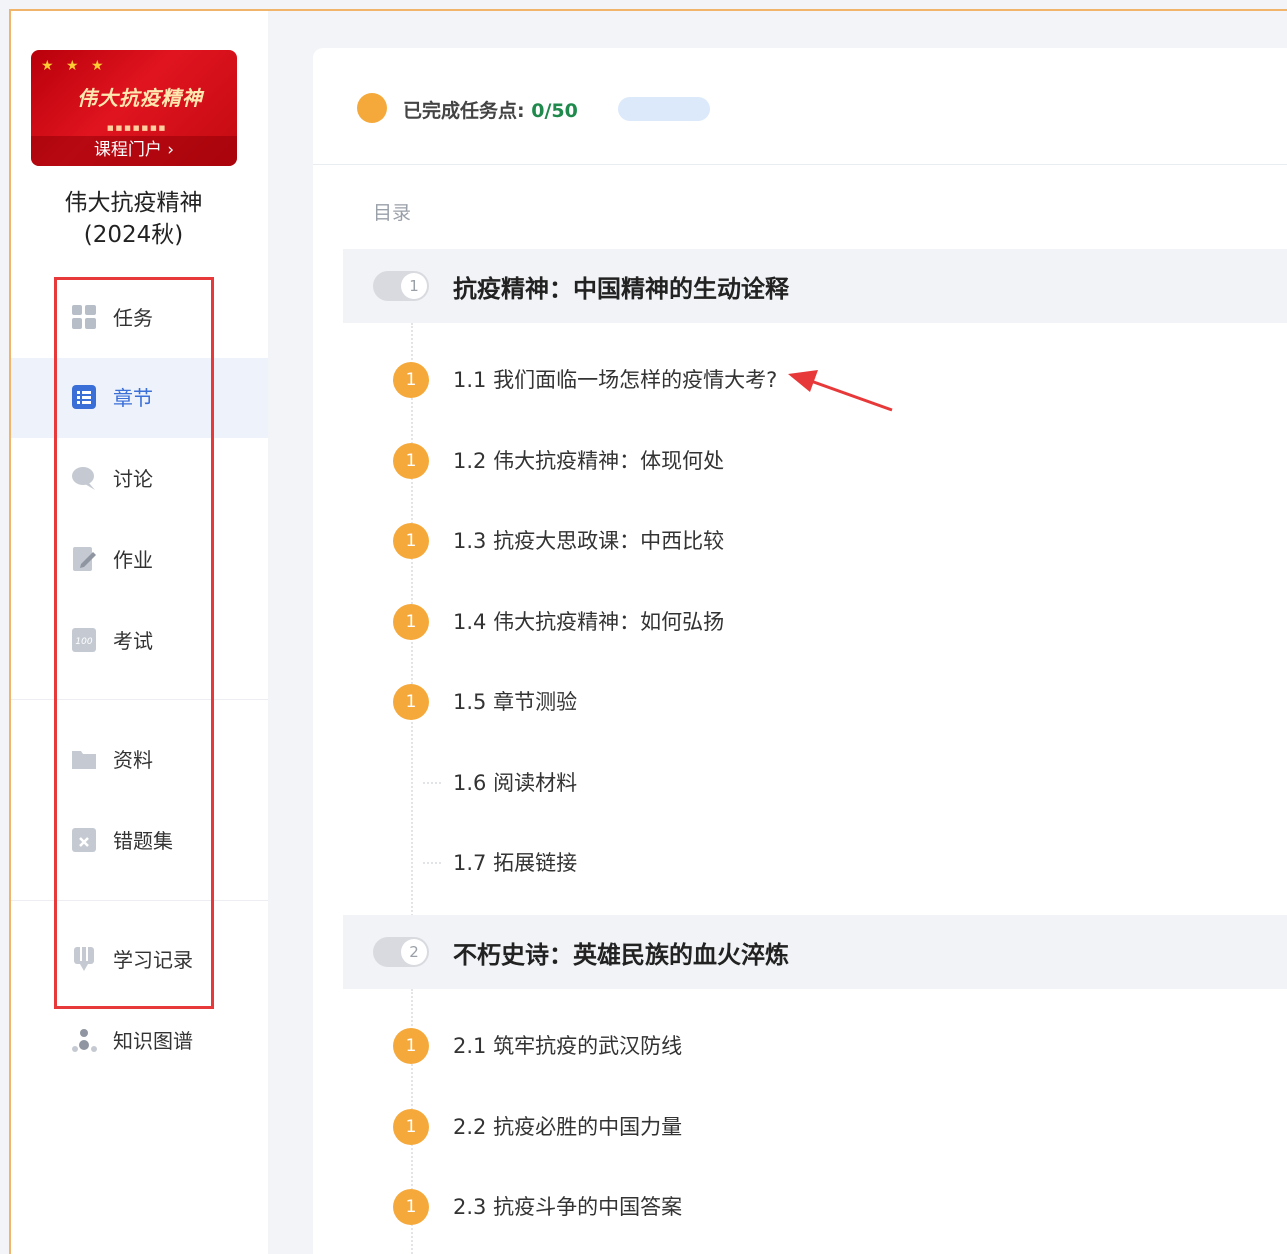  I want to click on chapter-header: 1 抗疫精神：中国精神的生动诠释, so click(815, 286).